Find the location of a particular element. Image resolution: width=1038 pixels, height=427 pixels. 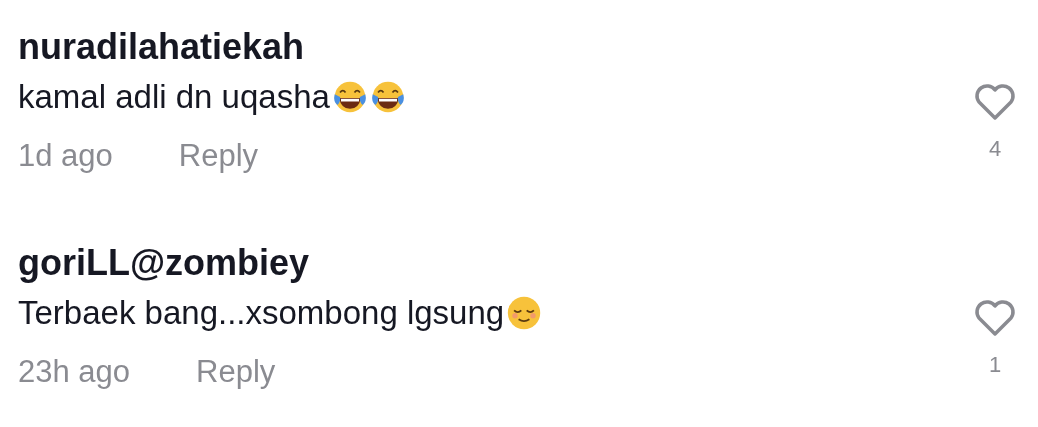

like-count: 1 is located at coordinates (995, 365).